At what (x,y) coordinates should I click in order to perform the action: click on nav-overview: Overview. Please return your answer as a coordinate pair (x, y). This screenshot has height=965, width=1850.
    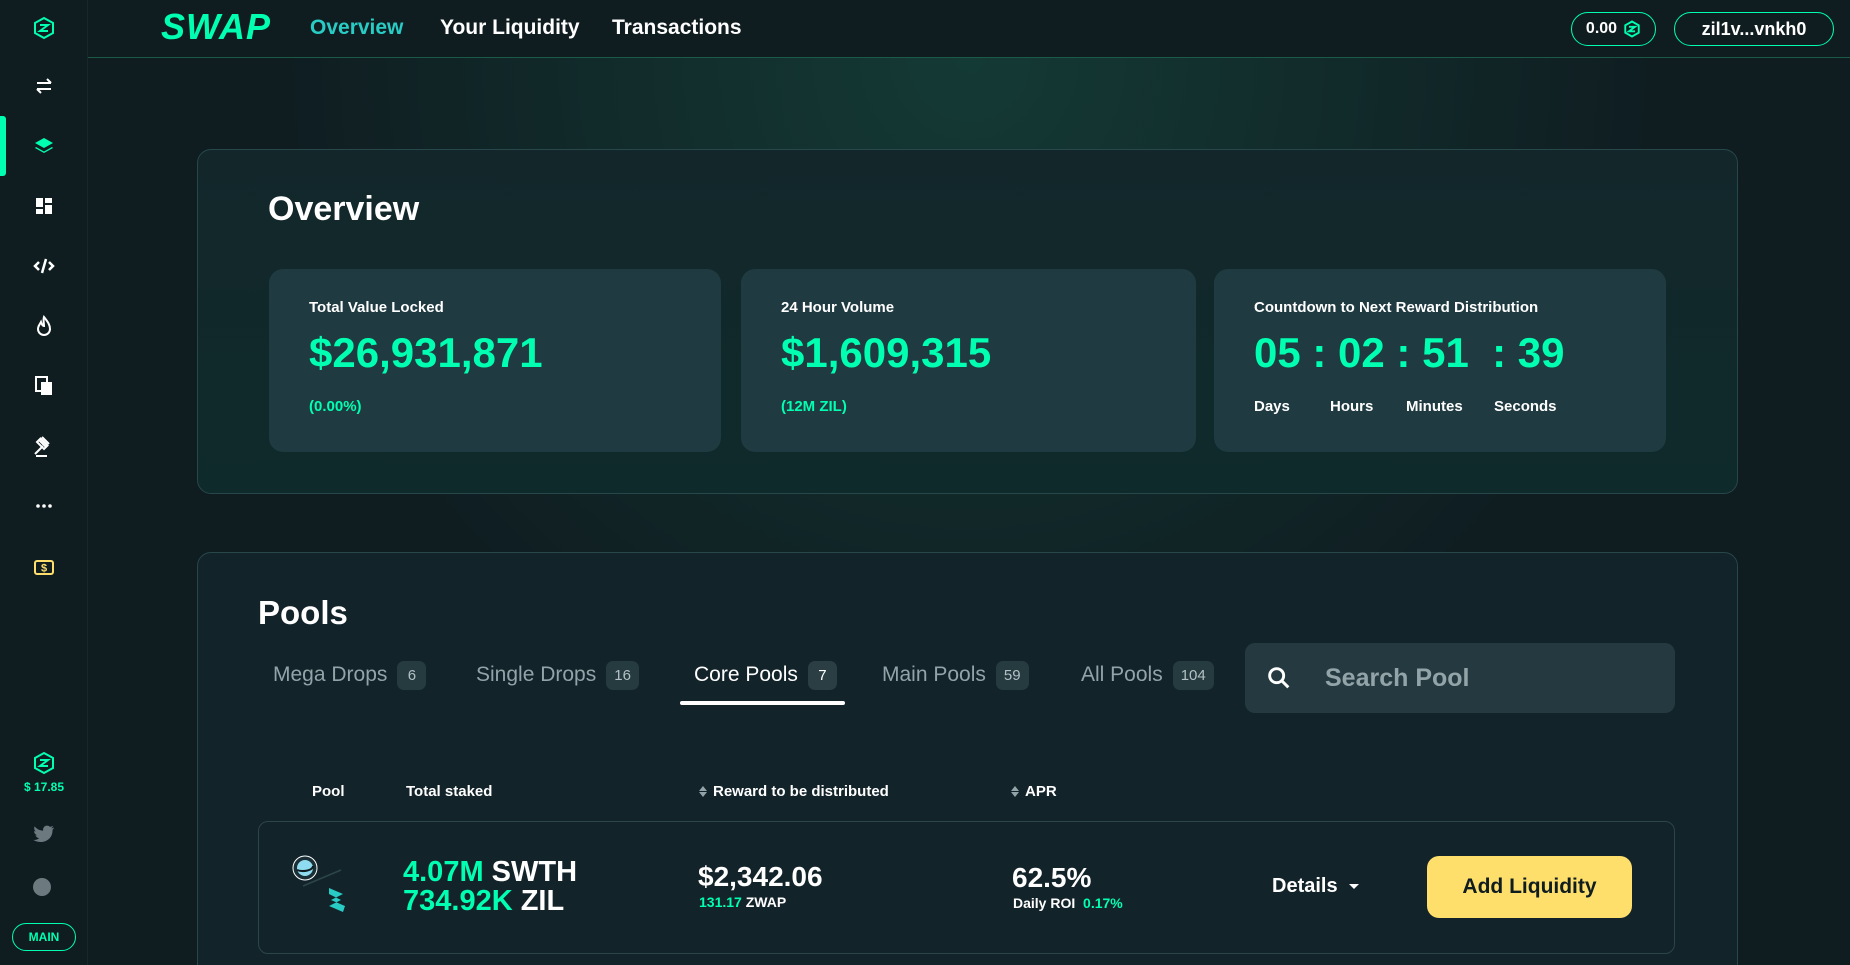
    Looking at the image, I should click on (356, 28).